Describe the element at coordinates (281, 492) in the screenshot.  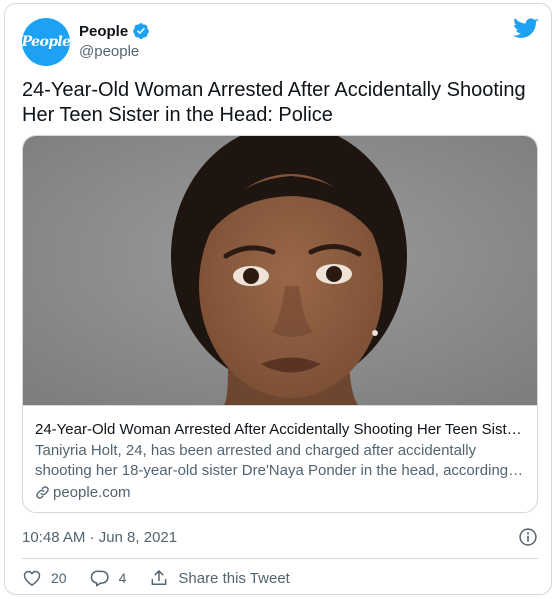
I see `card-domain-row: people.com` at that location.